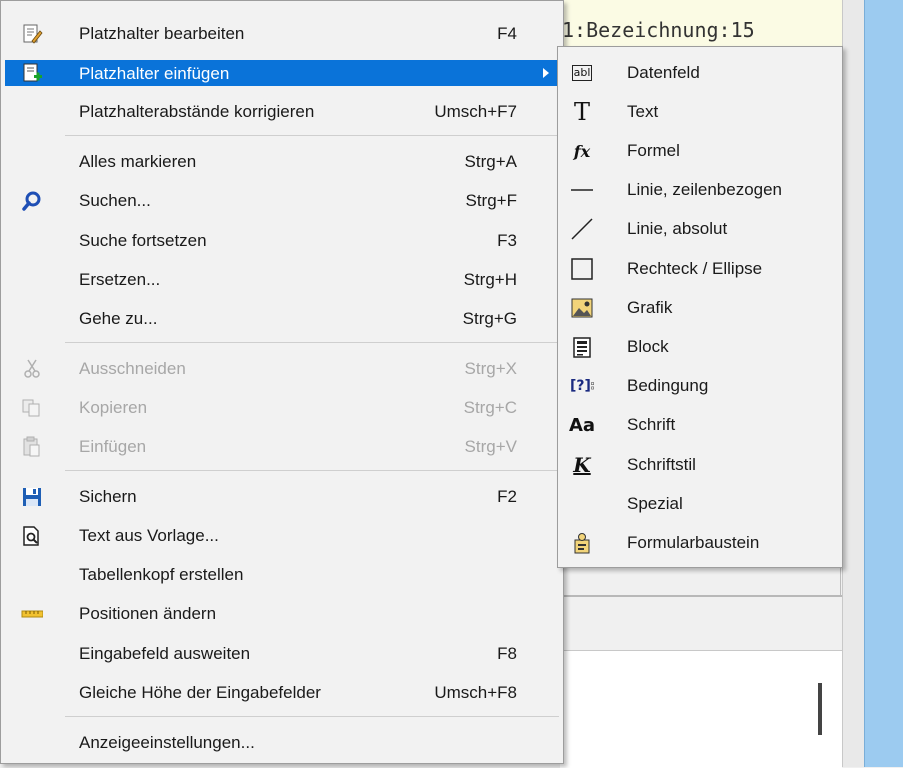 The image size is (903, 768). I want to click on shortcut-label: Strg+F, so click(491, 200).